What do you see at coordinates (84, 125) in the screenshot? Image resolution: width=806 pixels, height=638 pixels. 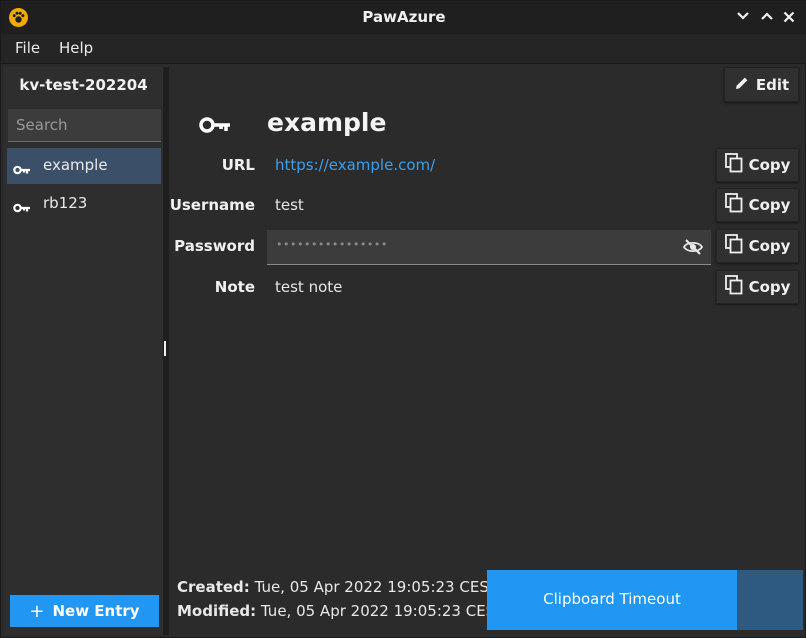 I see `search-input` at bounding box center [84, 125].